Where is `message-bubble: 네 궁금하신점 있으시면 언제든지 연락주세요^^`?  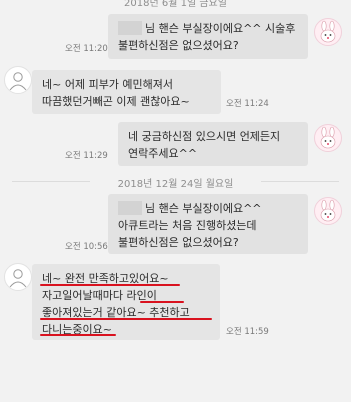
message-bubble: 네 궁금하신점 있으시면 언제든지 연락주세요^^ is located at coordinates (213, 144).